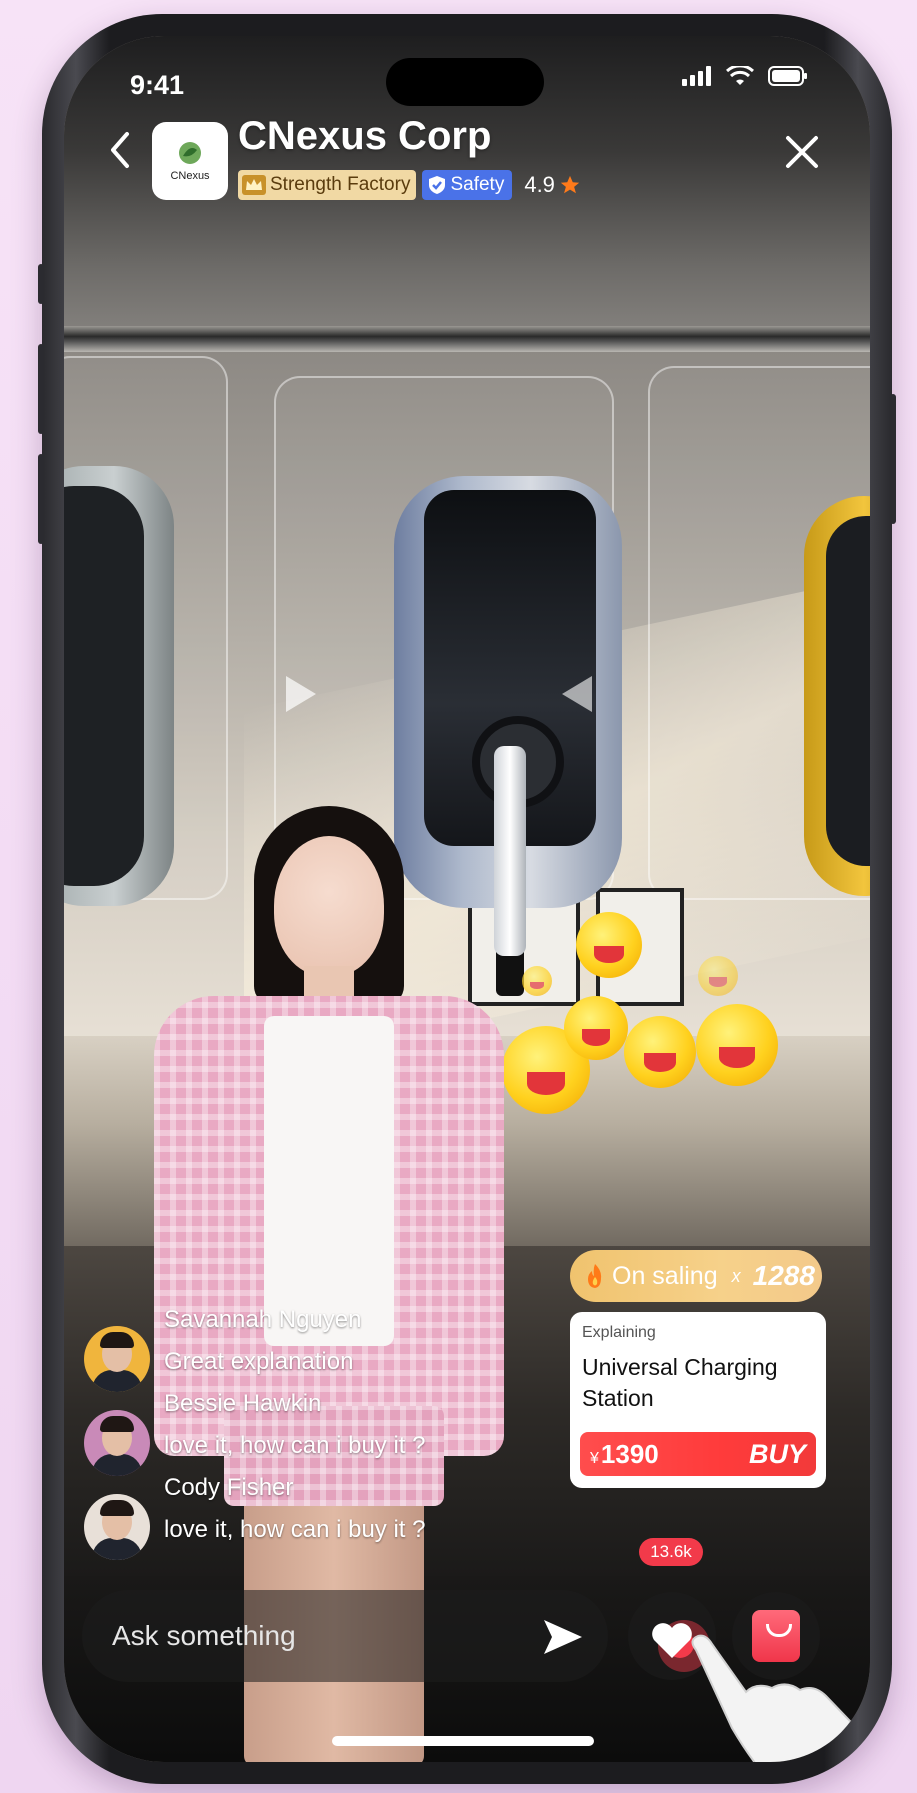  What do you see at coordinates (190, 153) in the screenshot?
I see `leaf-logo-icon` at bounding box center [190, 153].